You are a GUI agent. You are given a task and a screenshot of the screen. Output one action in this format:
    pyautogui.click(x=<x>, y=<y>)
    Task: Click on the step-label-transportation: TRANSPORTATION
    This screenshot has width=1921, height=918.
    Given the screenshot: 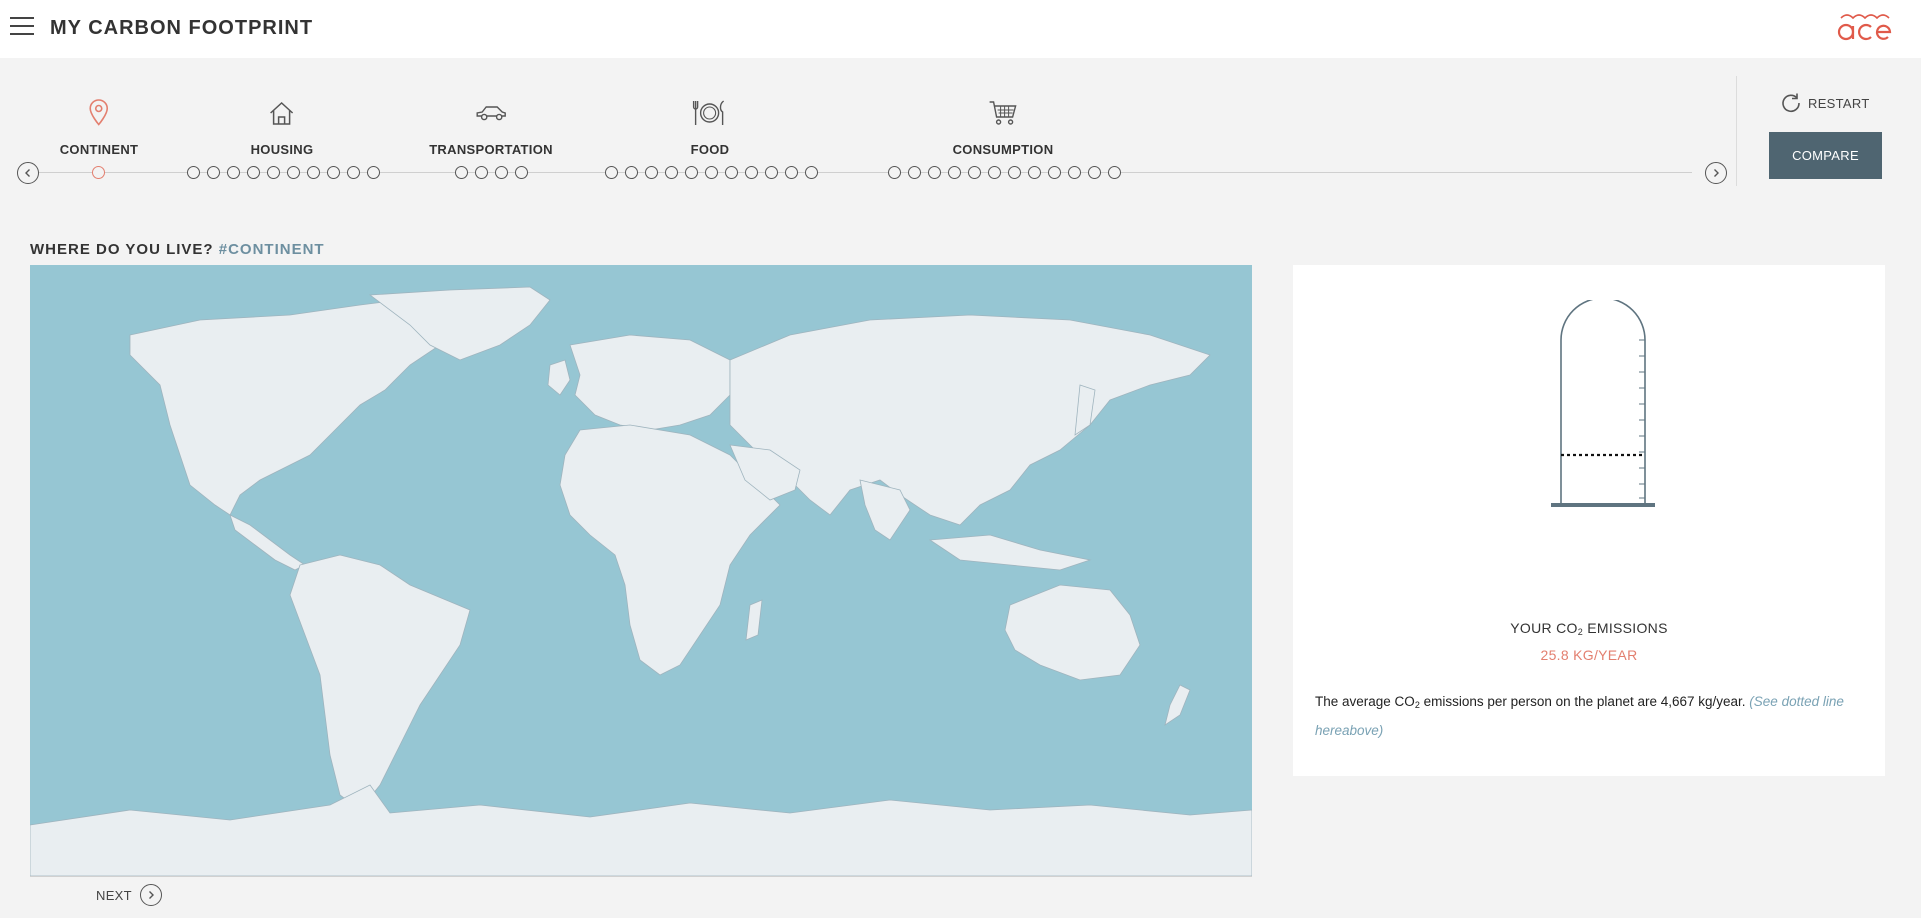 What is the action you would take?
    pyautogui.click(x=491, y=149)
    